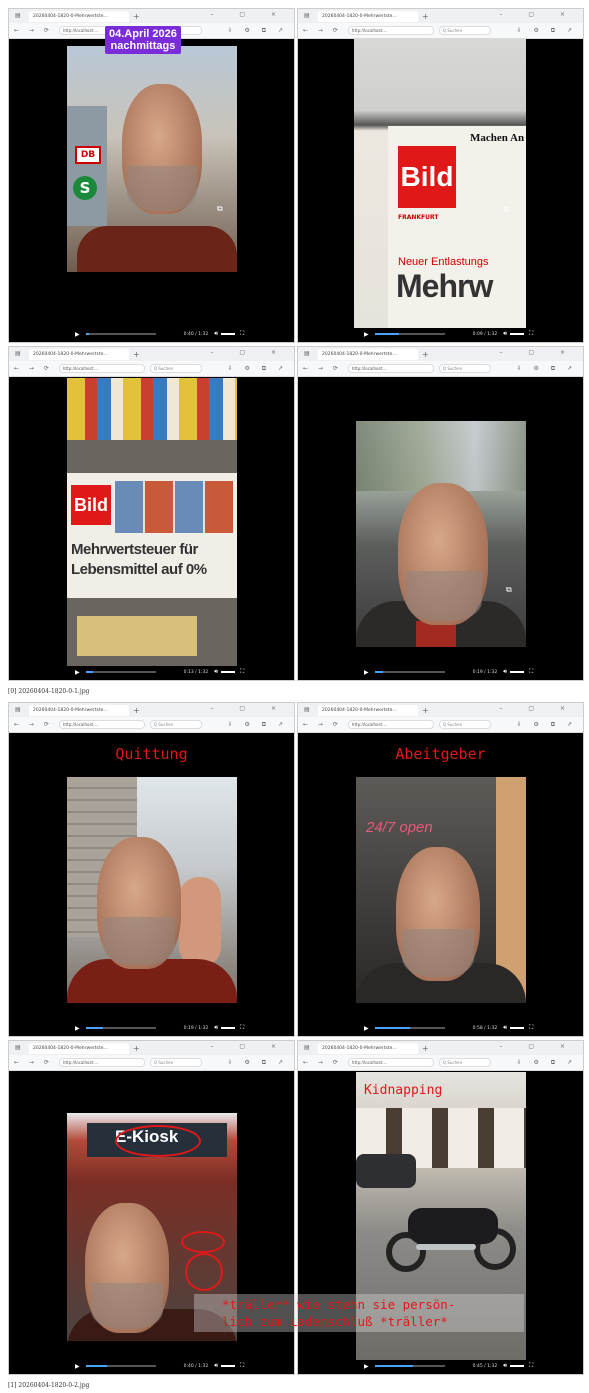  What do you see at coordinates (441, 890) in the screenshot?
I see `video-frame: 24/7 open` at bounding box center [441, 890].